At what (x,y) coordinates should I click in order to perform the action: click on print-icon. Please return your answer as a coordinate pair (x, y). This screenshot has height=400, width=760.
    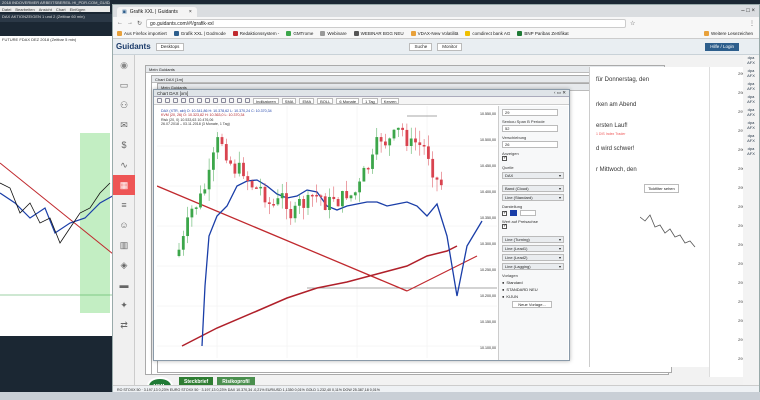
    Looking at the image, I should click on (223, 100).